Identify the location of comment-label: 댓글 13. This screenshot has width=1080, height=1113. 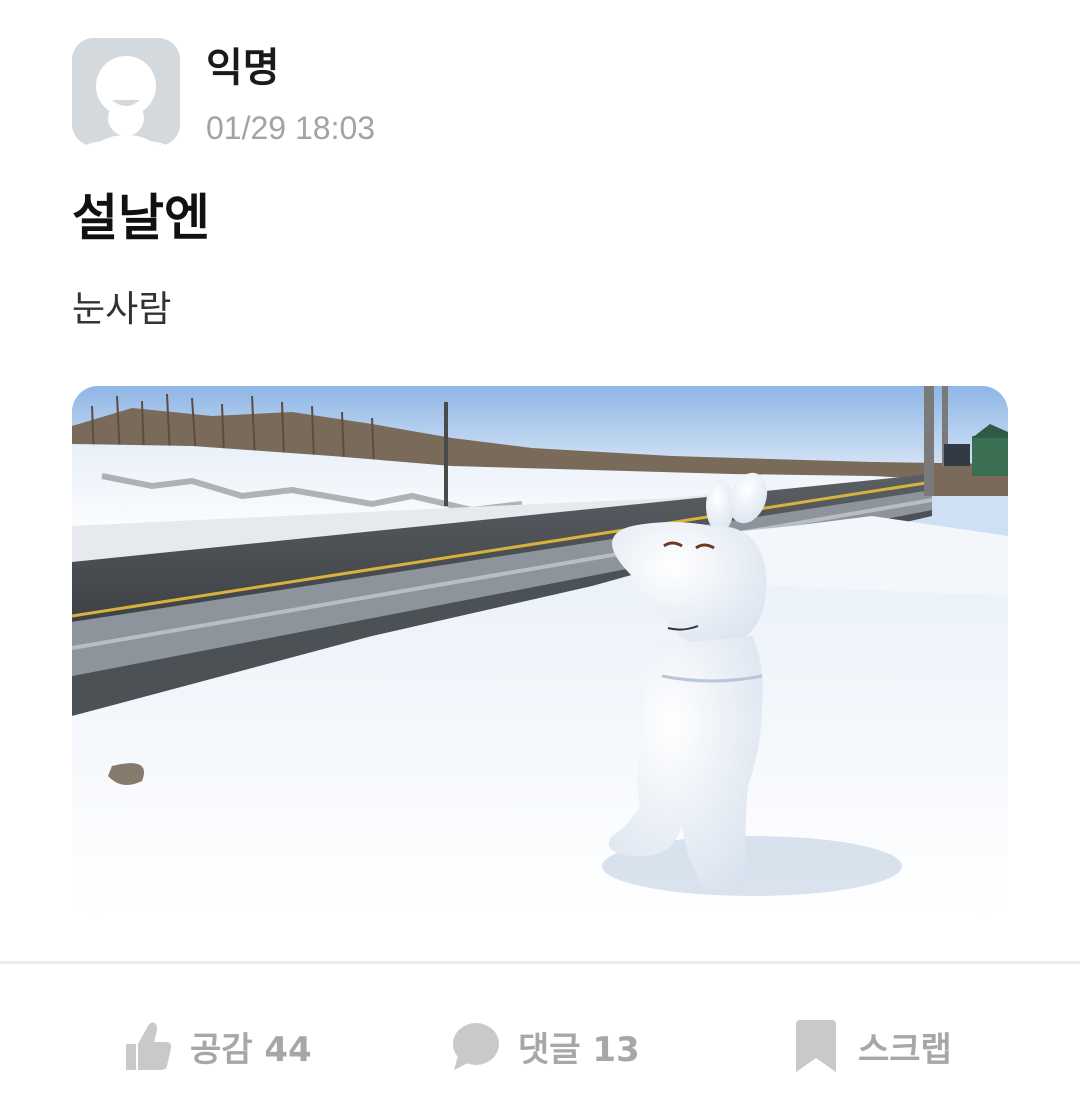
(579, 1049).